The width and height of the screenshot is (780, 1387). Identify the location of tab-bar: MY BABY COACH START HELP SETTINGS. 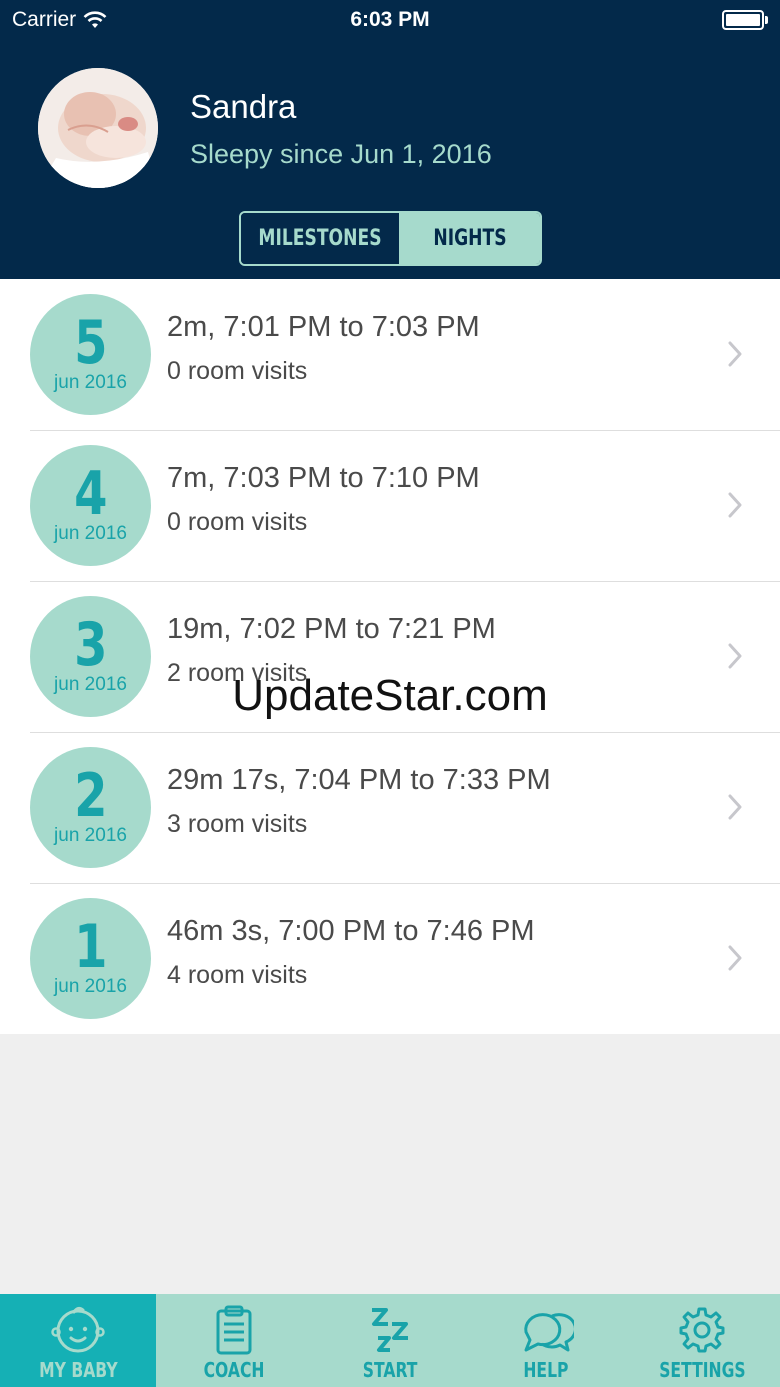
(390, 1340).